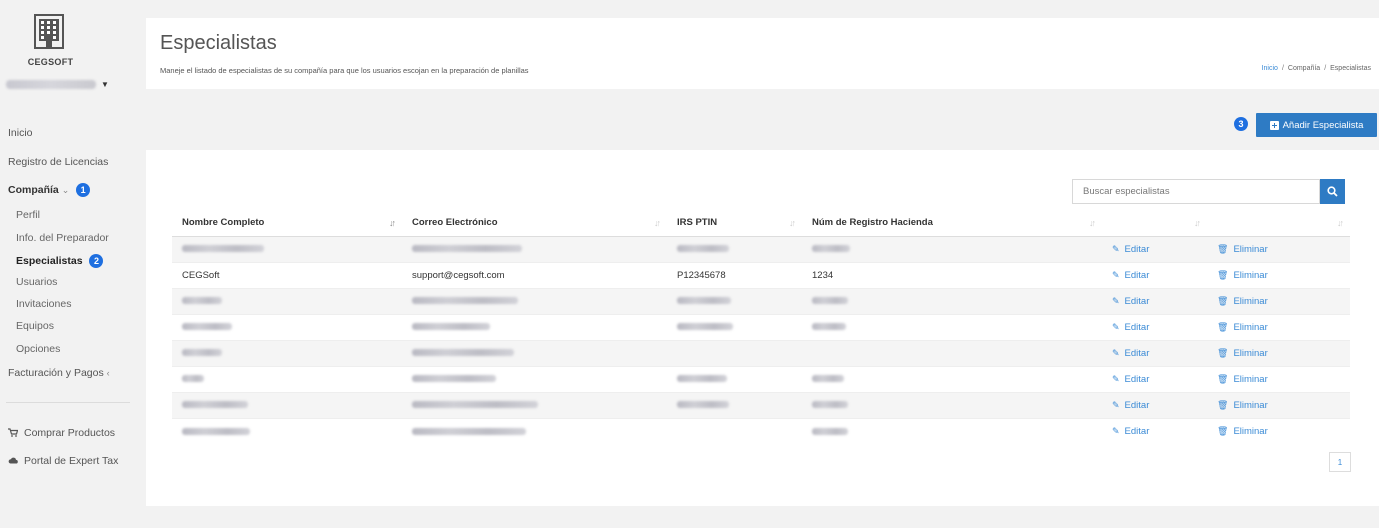 This screenshot has width=1379, height=528. What do you see at coordinates (28, 215) in the screenshot?
I see `sidebar-item-perfil: Perfil` at bounding box center [28, 215].